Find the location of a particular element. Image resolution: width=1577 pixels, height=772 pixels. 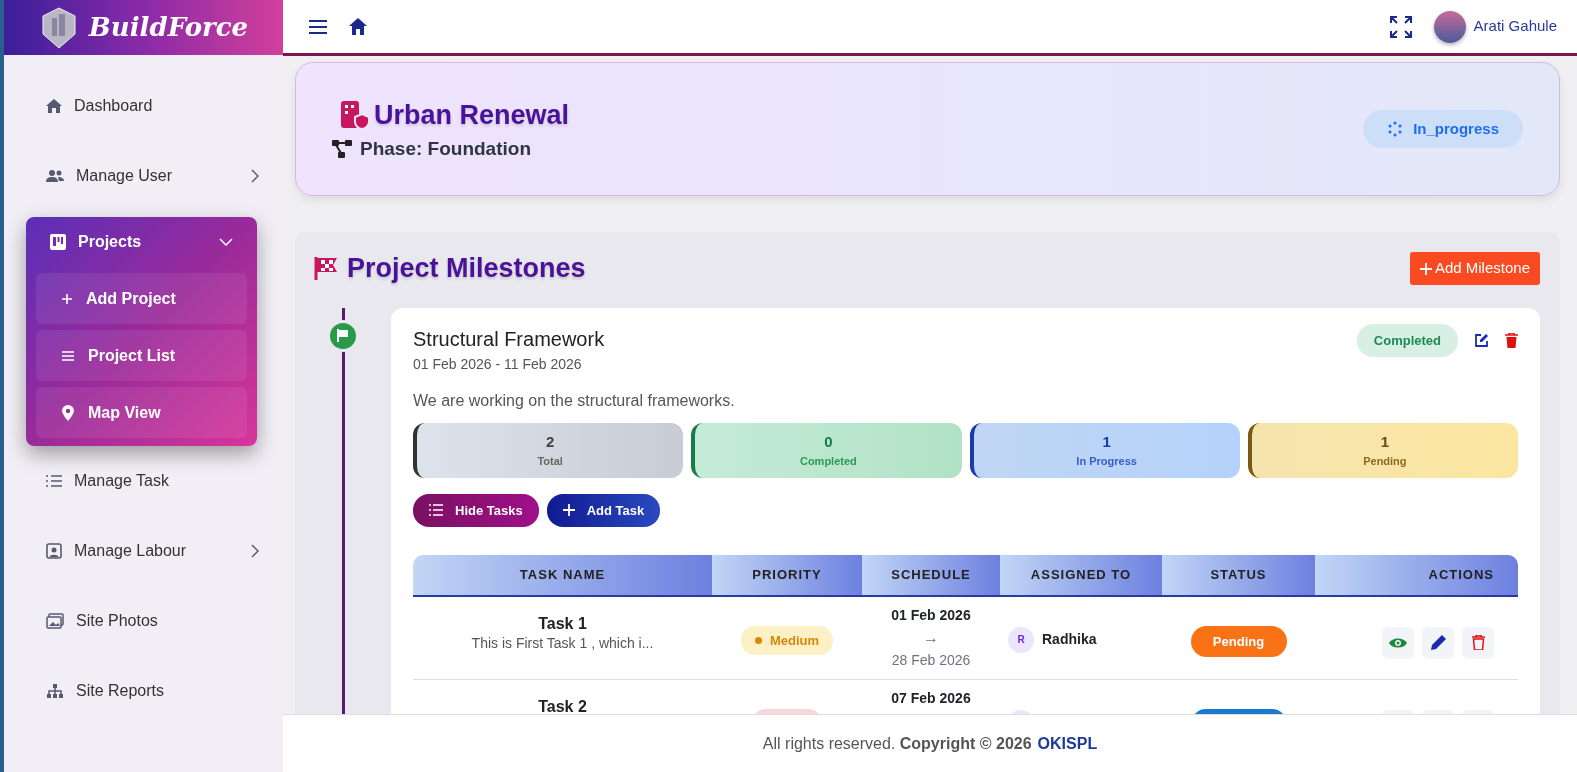

milestone-dates: 01 Feb 2026 - 11 Feb 2026 is located at coordinates (498, 364).